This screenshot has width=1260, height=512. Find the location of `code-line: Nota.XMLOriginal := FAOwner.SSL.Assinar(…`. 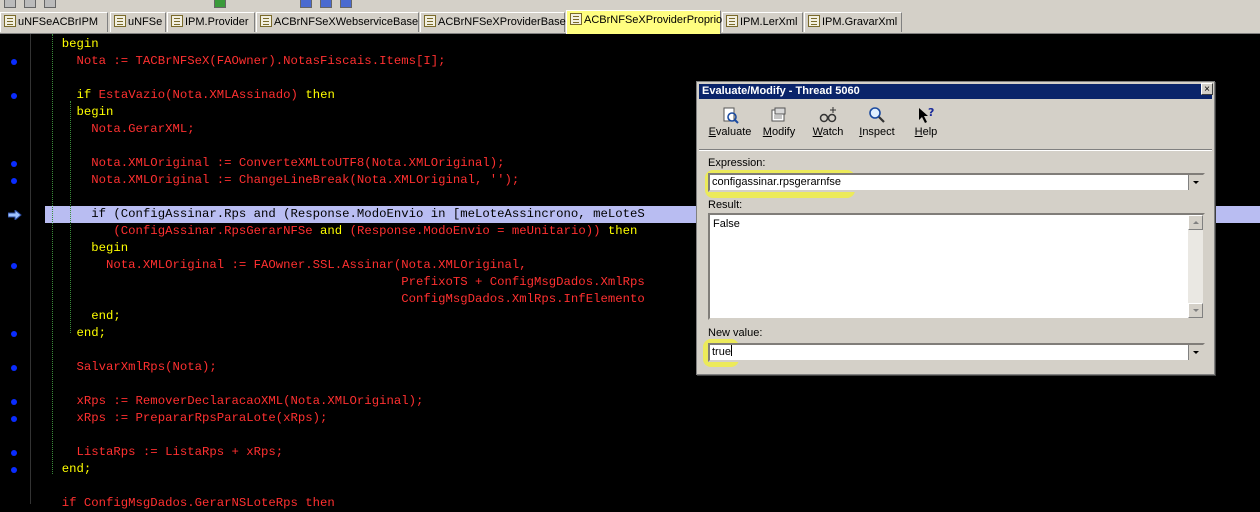

code-line: Nota.XMLOriginal := FAOwner.SSL.Assinar(… is located at coordinates (287, 265).